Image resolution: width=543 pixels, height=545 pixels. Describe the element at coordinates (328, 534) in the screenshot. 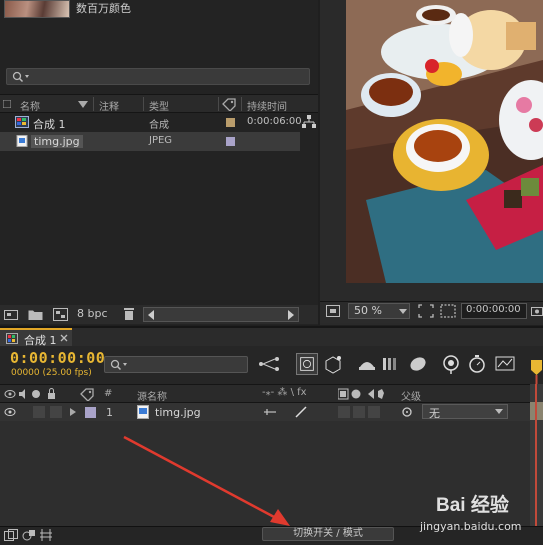

I see `toggle-switches-modes-button: 切换开关 / 模式` at that location.